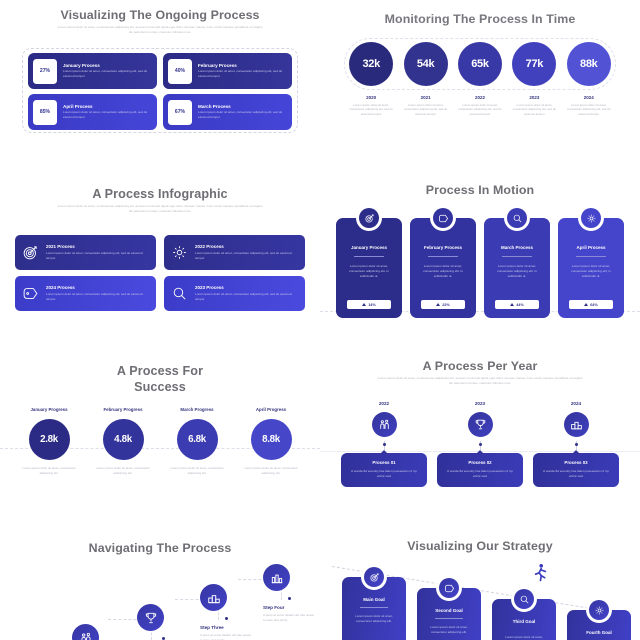 The image size is (640, 640). Describe the element at coordinates (588, 64) in the screenshot. I see `metric-circle: 88k` at that location.